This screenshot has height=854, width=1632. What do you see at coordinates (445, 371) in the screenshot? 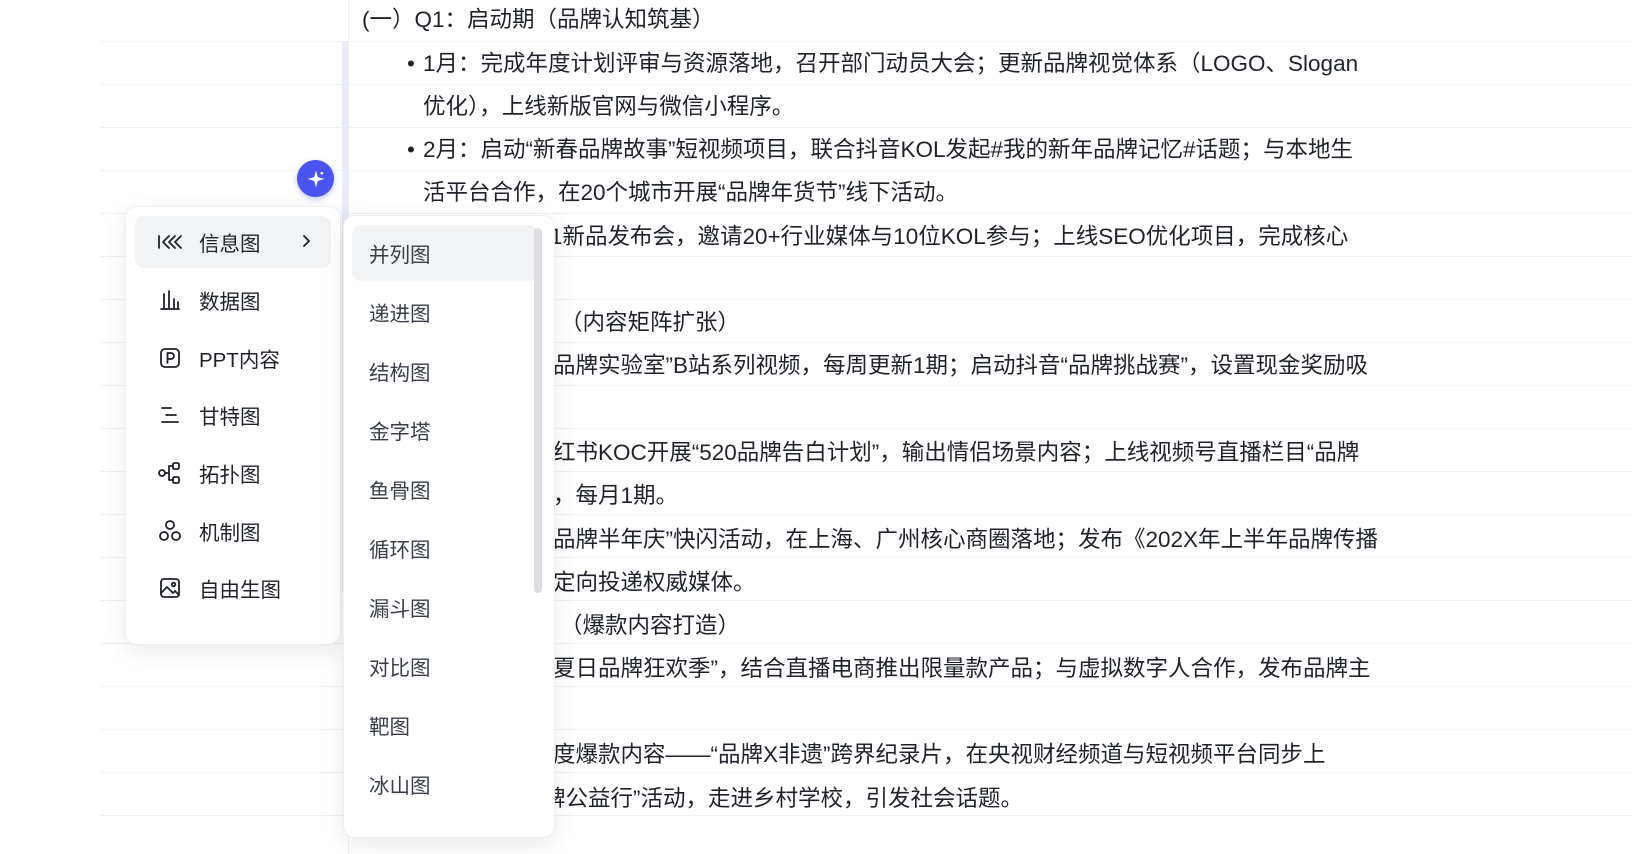
I see `submenu-item-structure: 结构图` at bounding box center [445, 371].